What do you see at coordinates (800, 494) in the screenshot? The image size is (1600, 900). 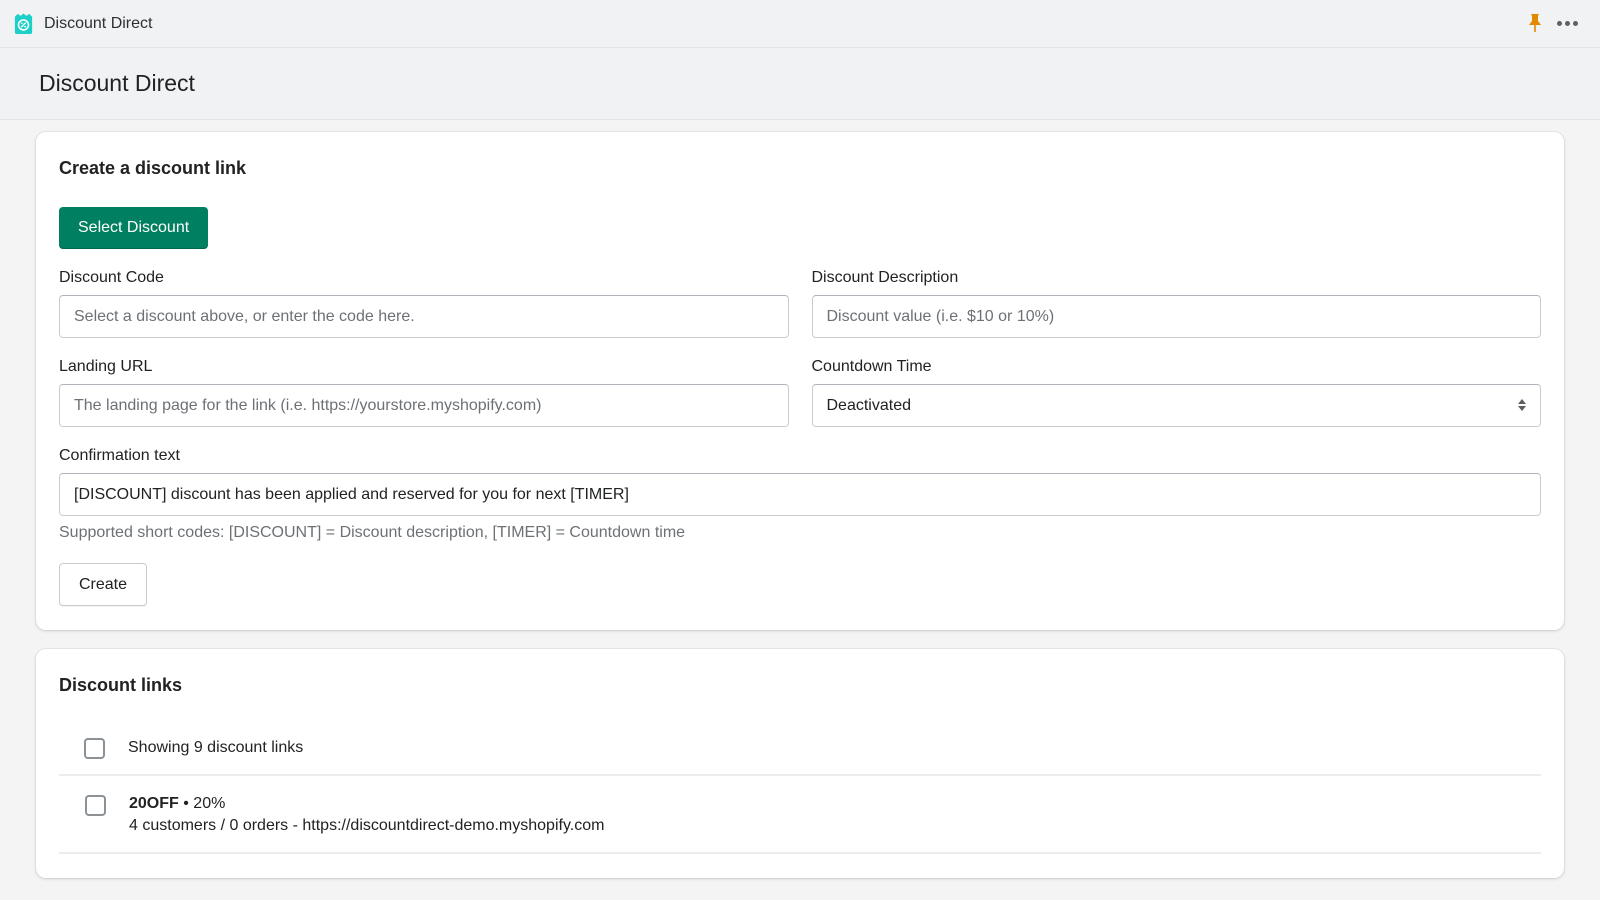 I see `confirmation-text-input` at bounding box center [800, 494].